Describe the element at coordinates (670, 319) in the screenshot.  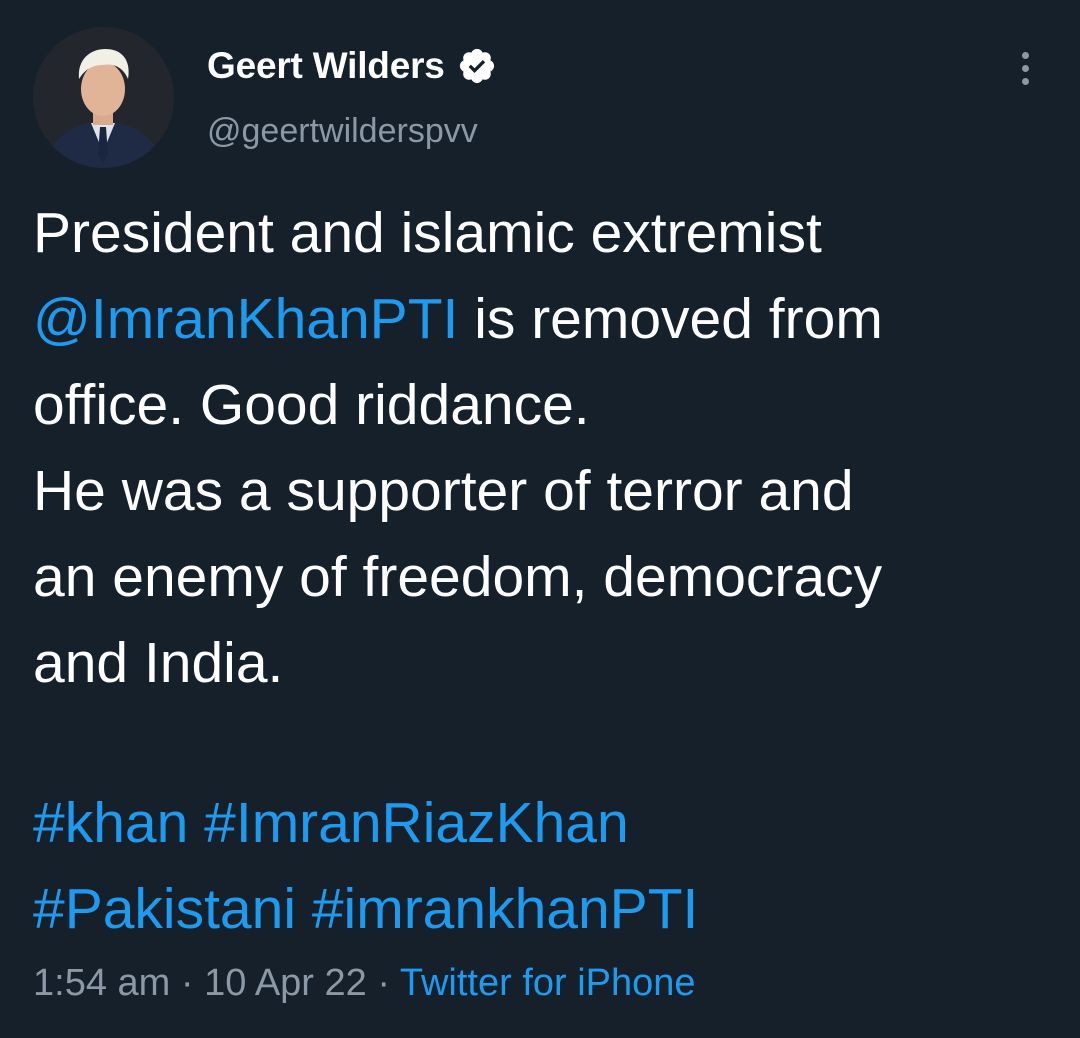
I see `tweet-line-text: is removed from` at that location.